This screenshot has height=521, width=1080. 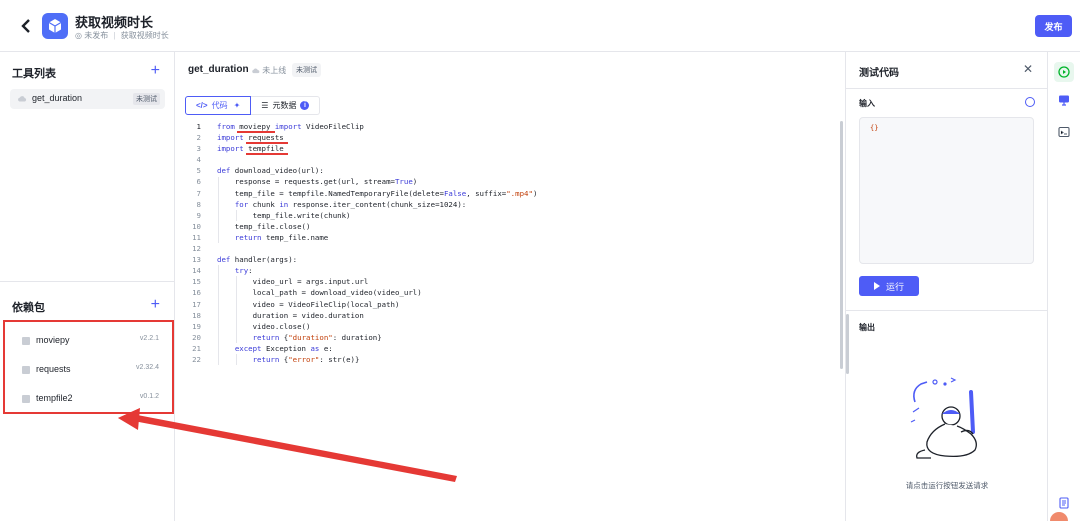 What do you see at coordinates (510, 326) in the screenshot?
I see `code-line: 19 video.close()` at bounding box center [510, 326].